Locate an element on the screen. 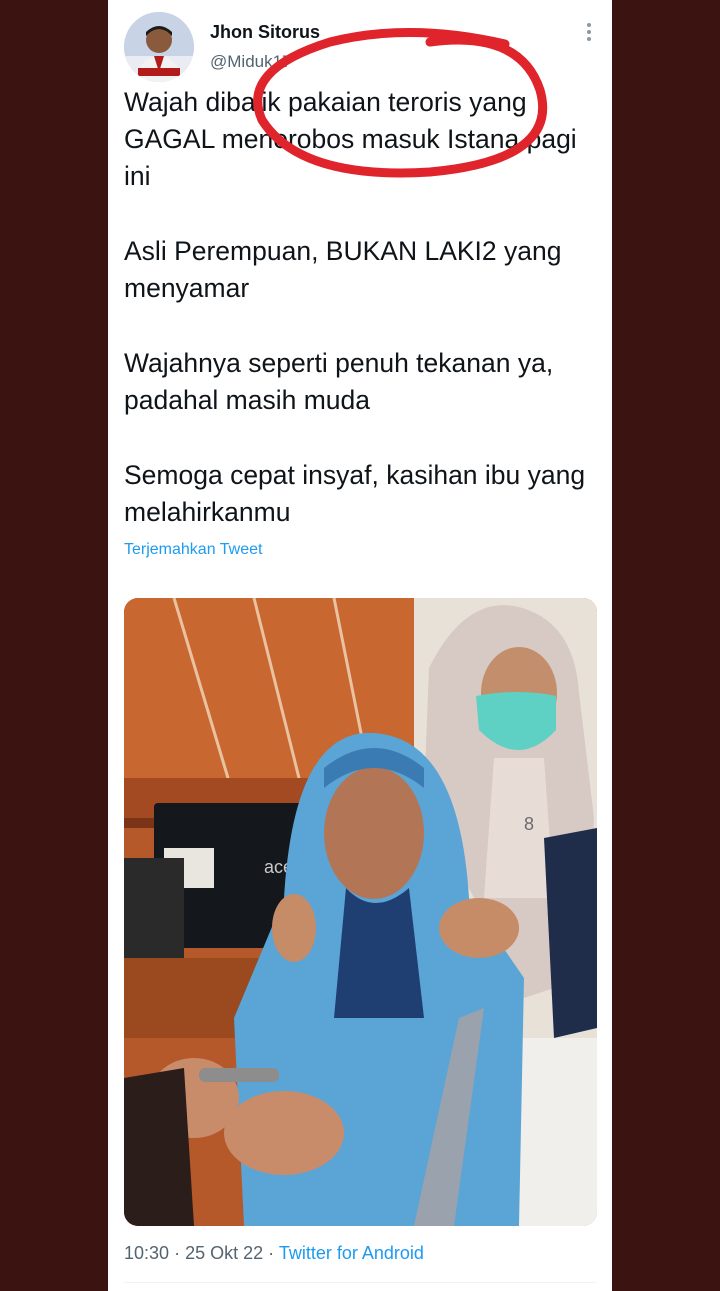  divider is located at coordinates (360, 1282).